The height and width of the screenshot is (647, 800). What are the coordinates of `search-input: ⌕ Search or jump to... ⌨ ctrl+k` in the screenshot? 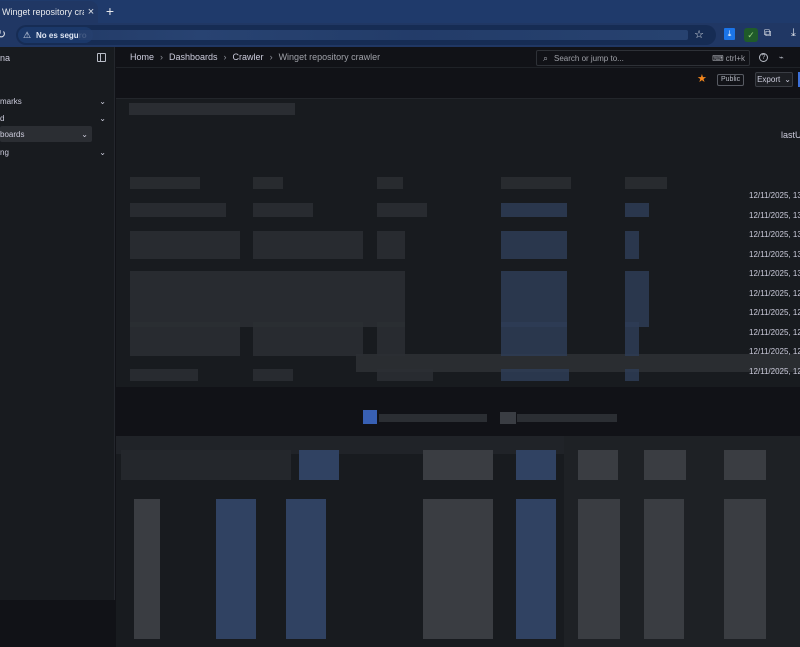 It's located at (643, 58).